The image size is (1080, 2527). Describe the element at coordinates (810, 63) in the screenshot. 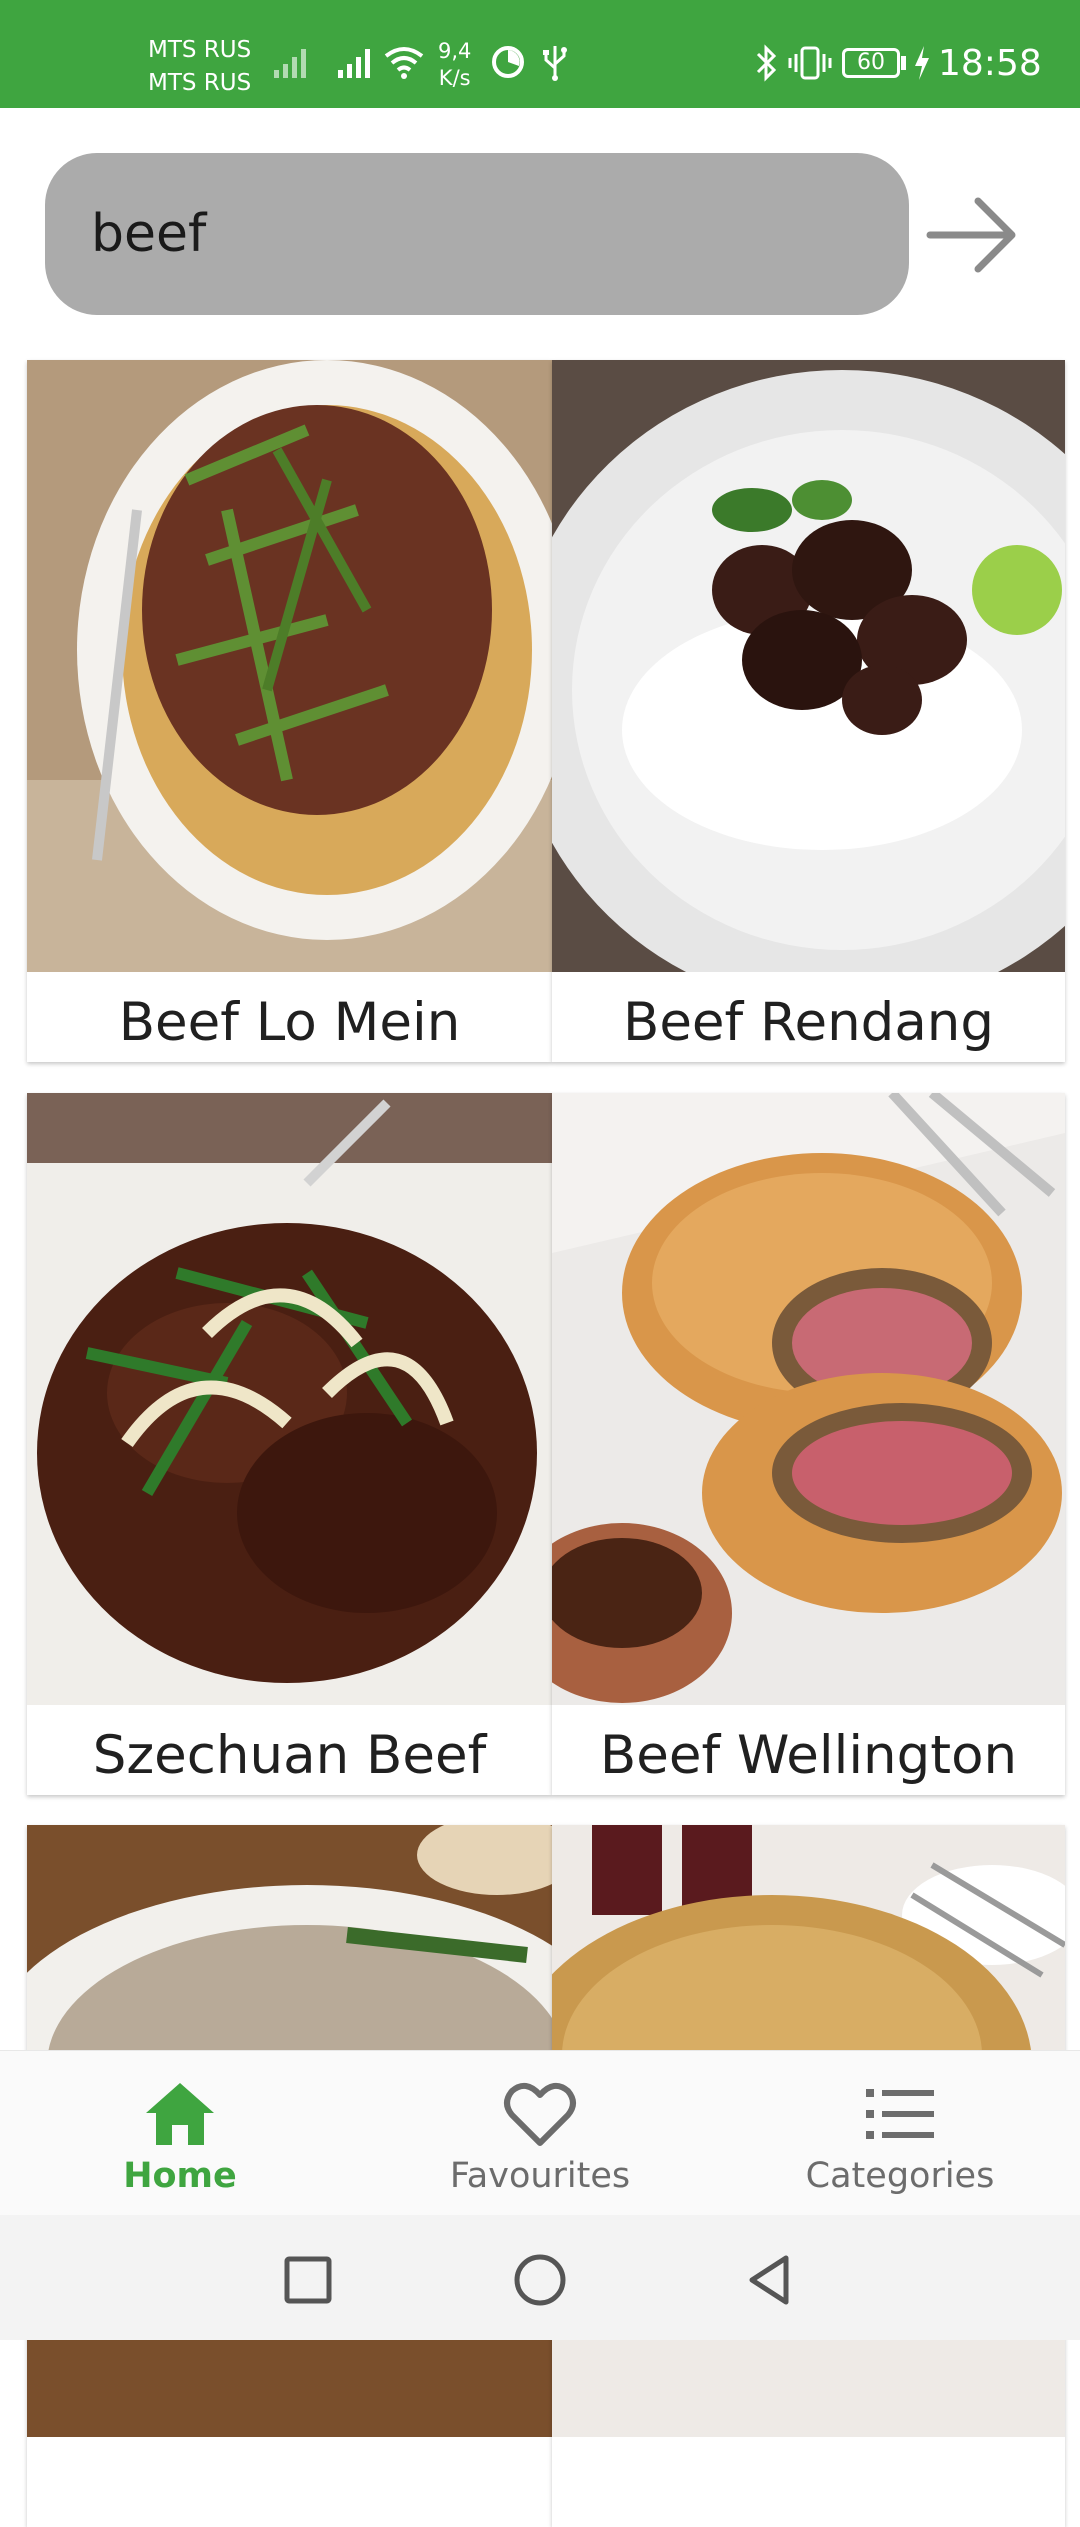

I see `vibrate-icon` at that location.